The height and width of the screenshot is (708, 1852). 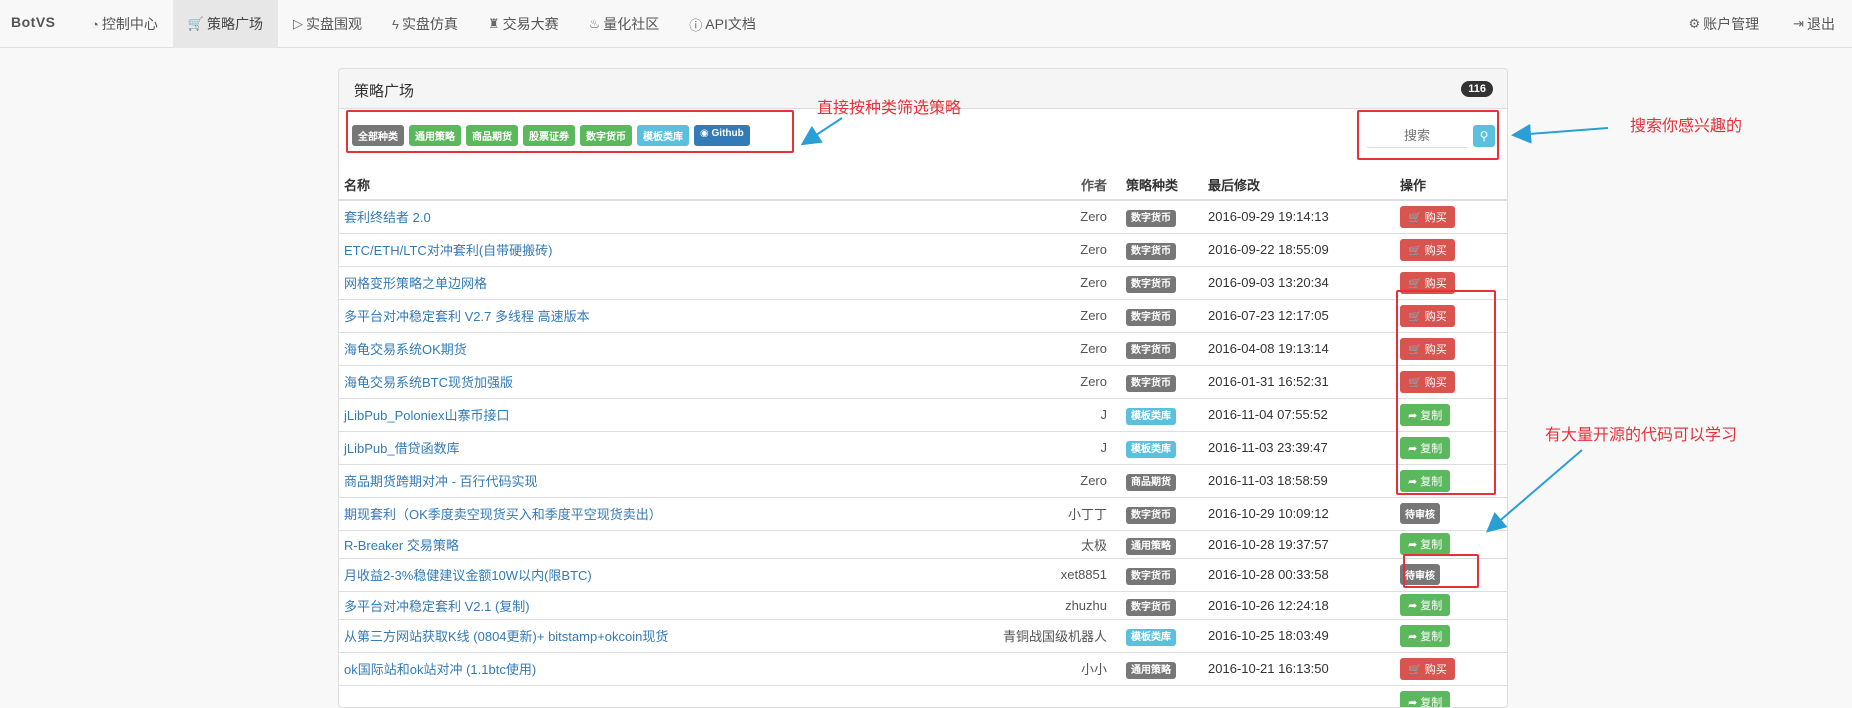 What do you see at coordinates (1534, 491) in the screenshot?
I see `opensource-arrow` at bounding box center [1534, 491].